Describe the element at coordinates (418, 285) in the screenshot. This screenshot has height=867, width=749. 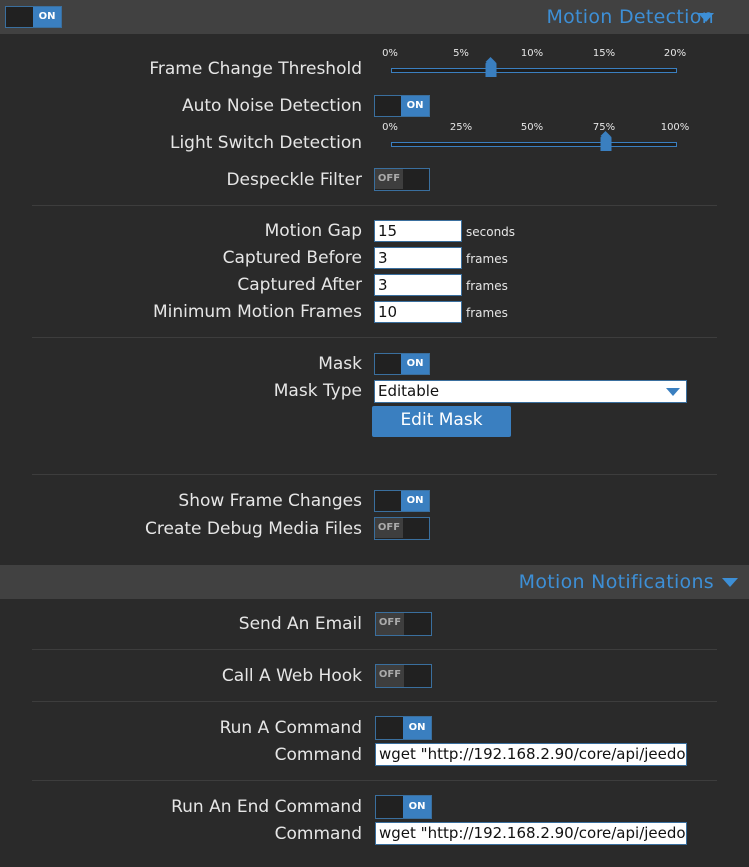
I see `captured-after-input: 3` at that location.